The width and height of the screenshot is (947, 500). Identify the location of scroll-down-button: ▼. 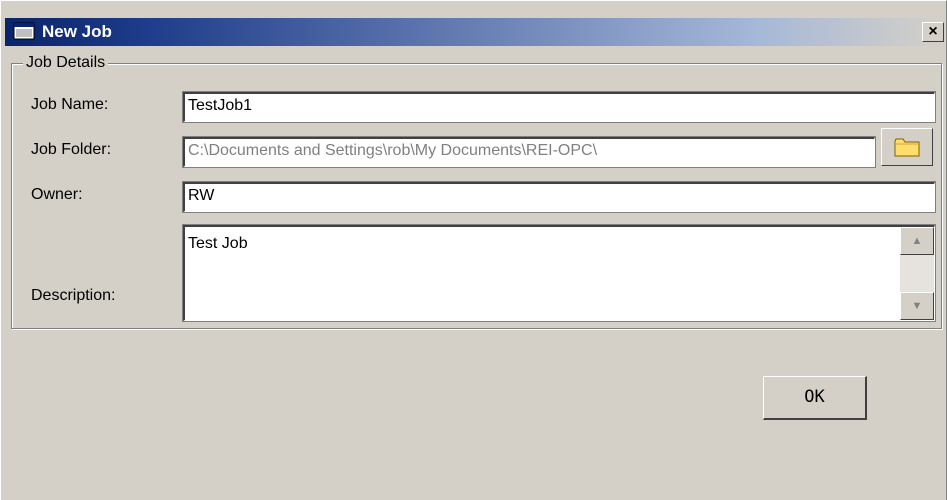
(917, 306).